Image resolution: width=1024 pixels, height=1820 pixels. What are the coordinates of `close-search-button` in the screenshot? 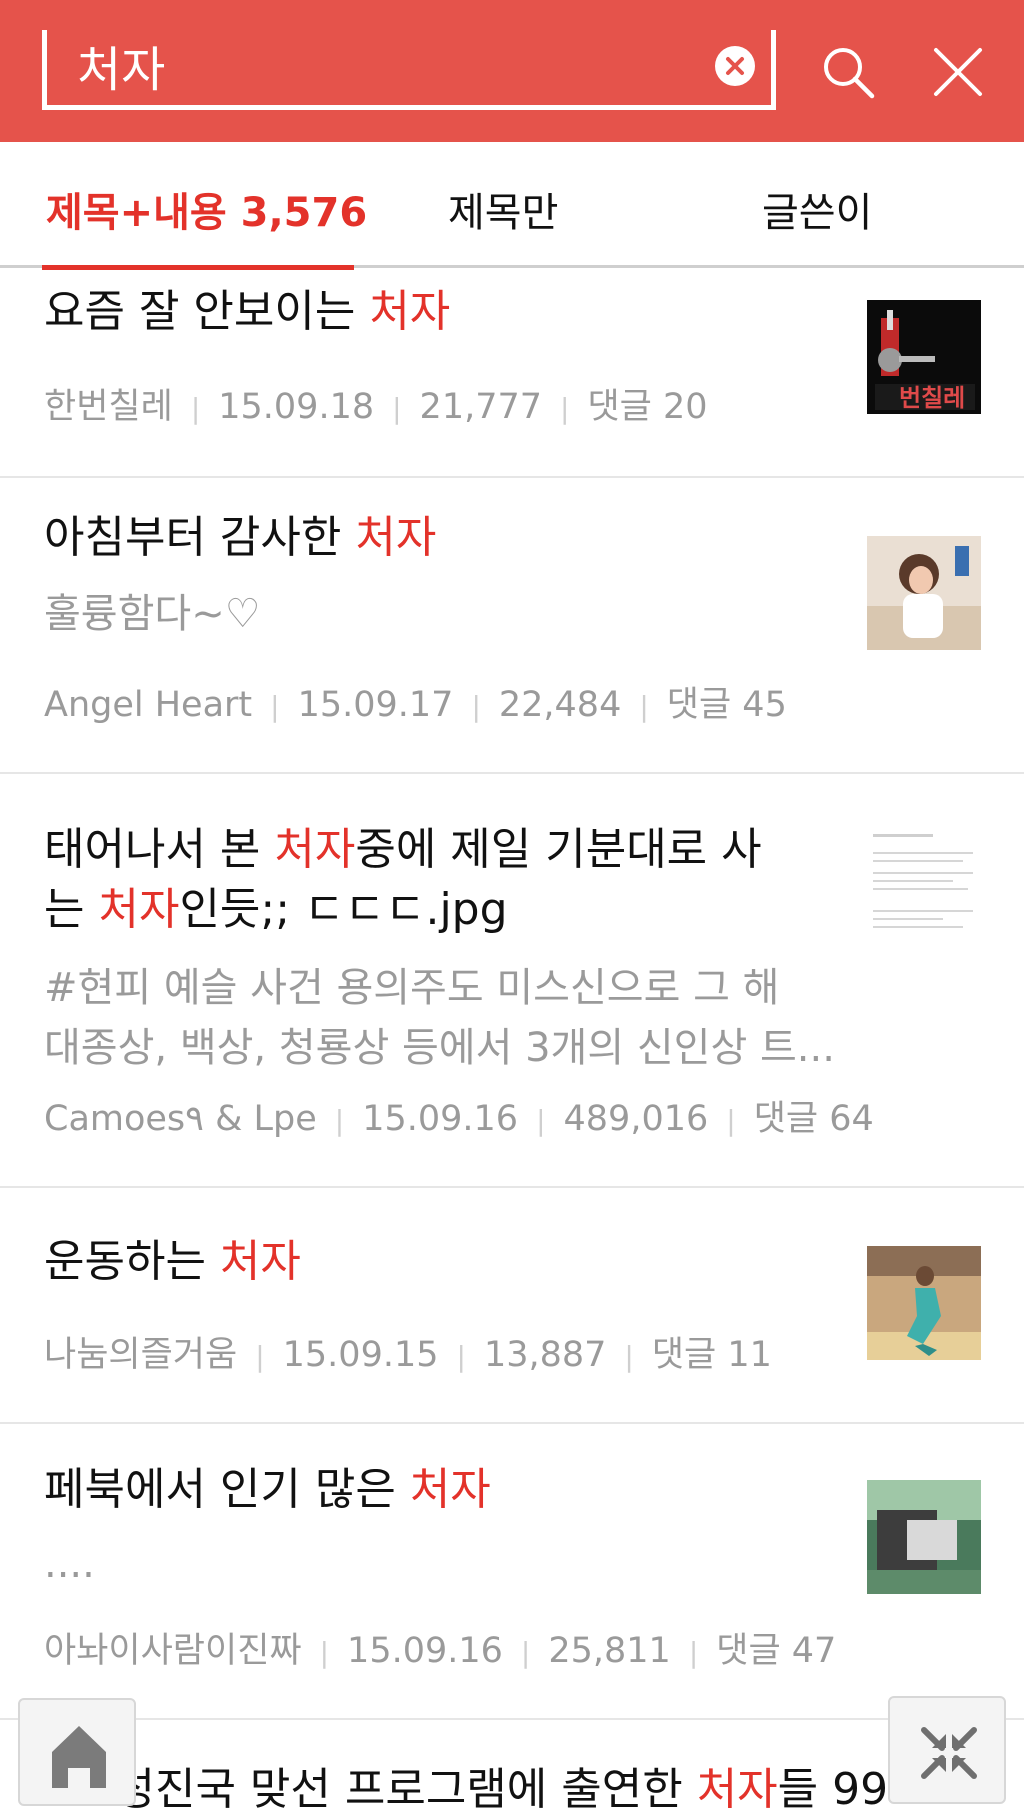 It's located at (958, 72).